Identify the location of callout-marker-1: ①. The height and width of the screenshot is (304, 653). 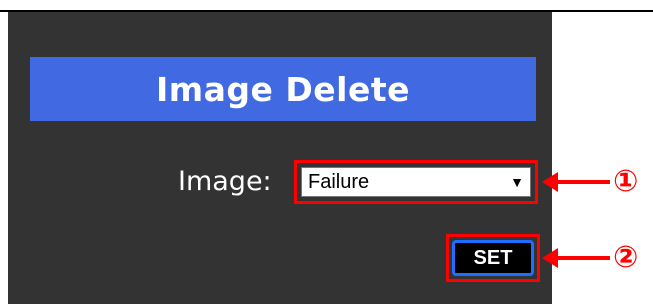
(626, 181).